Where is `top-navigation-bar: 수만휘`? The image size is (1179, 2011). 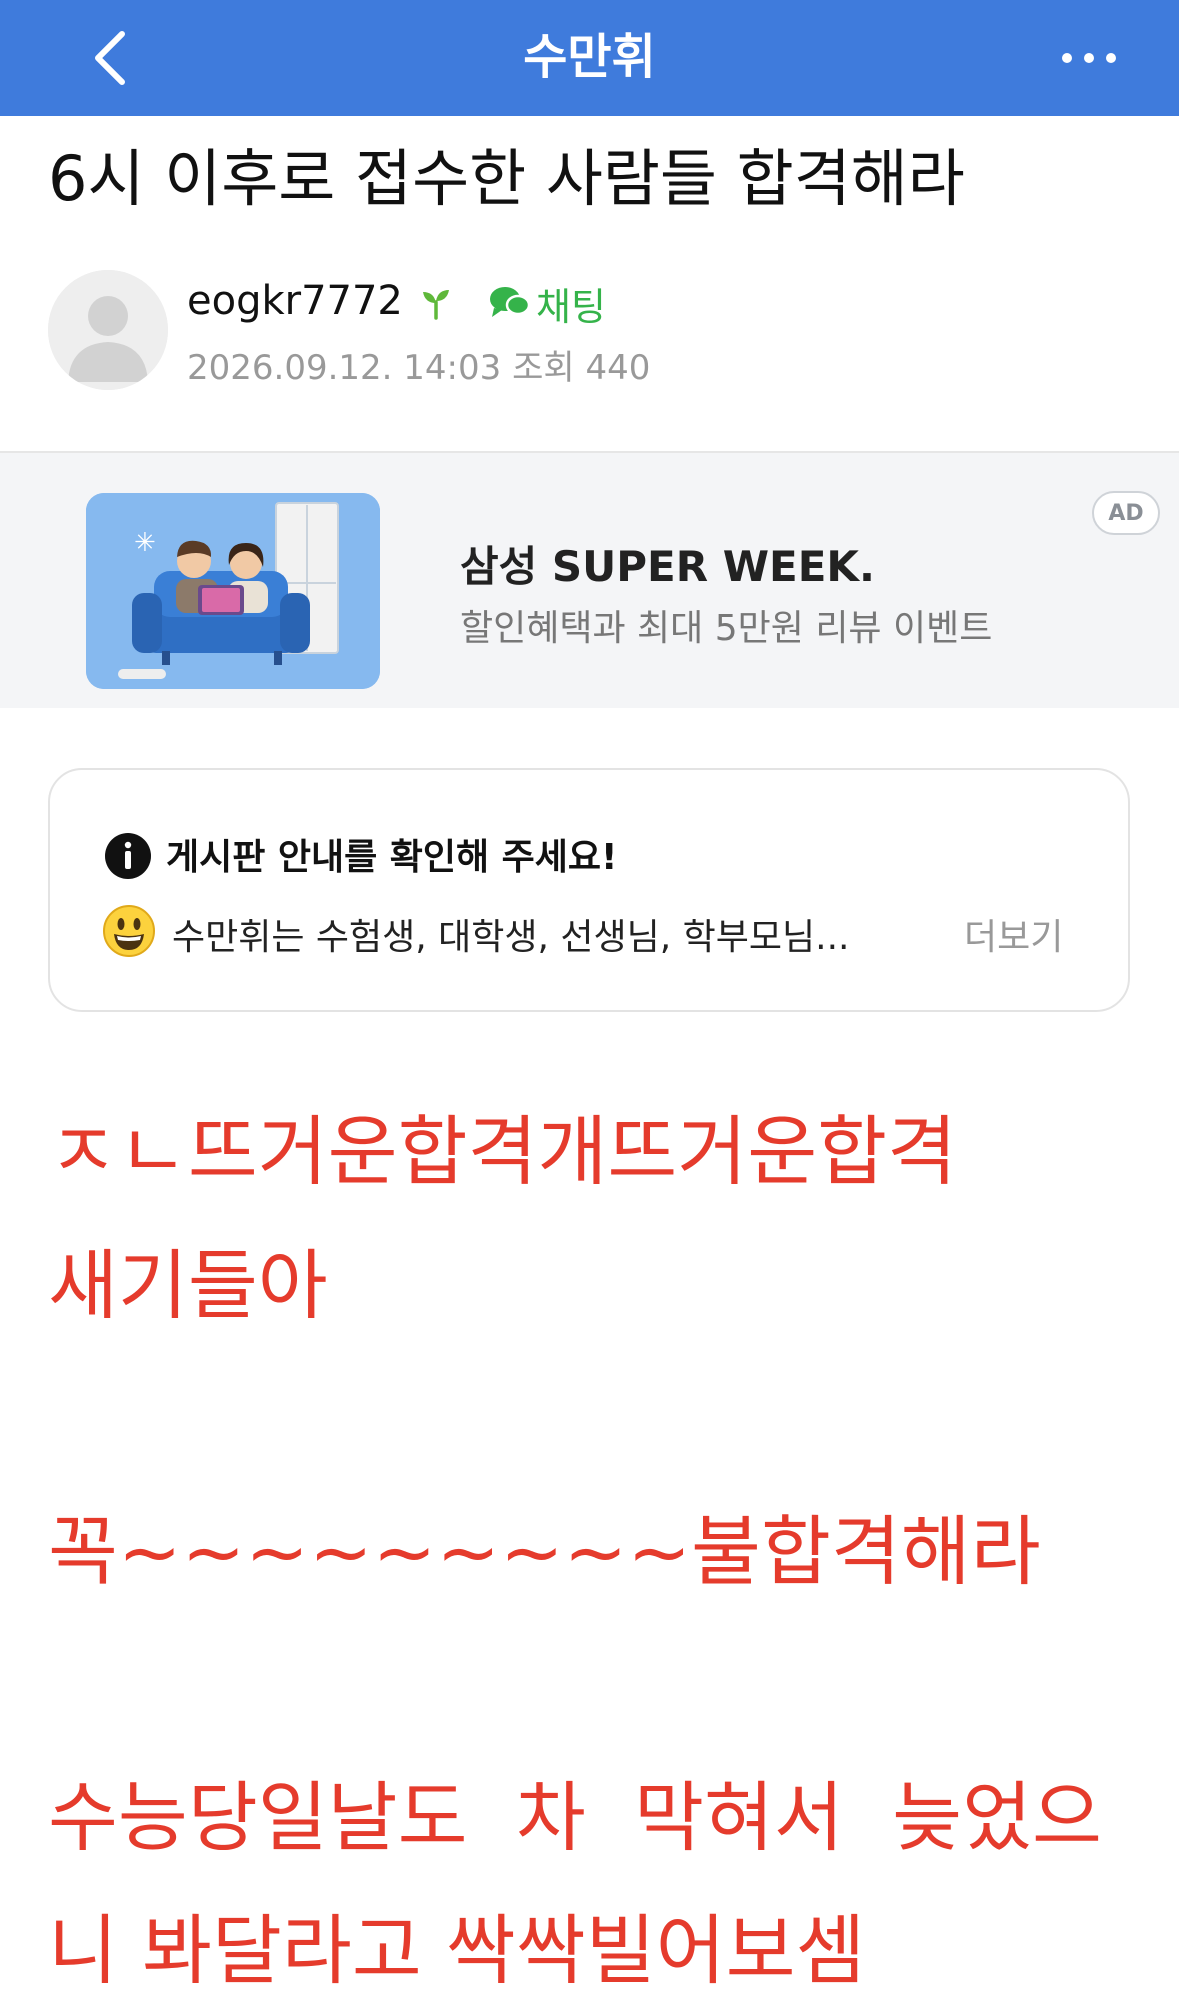
top-navigation-bar: 수만휘 is located at coordinates (589, 58).